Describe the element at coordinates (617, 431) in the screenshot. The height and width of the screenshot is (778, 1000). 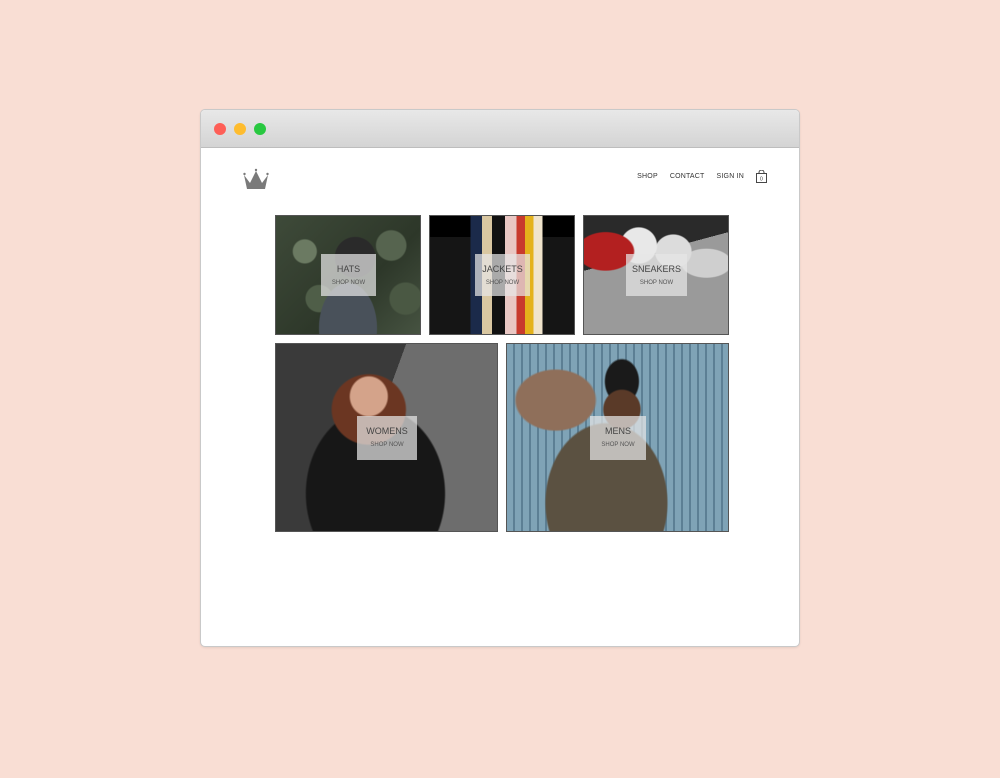
I see `category-title: MENS` at that location.